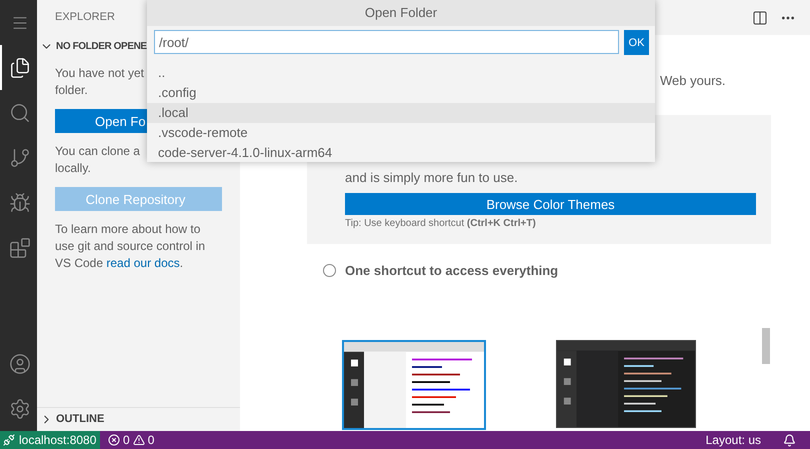 This screenshot has height=449, width=810. Describe the element at coordinates (386, 42) in the screenshot. I see `path-input: /root/` at that location.